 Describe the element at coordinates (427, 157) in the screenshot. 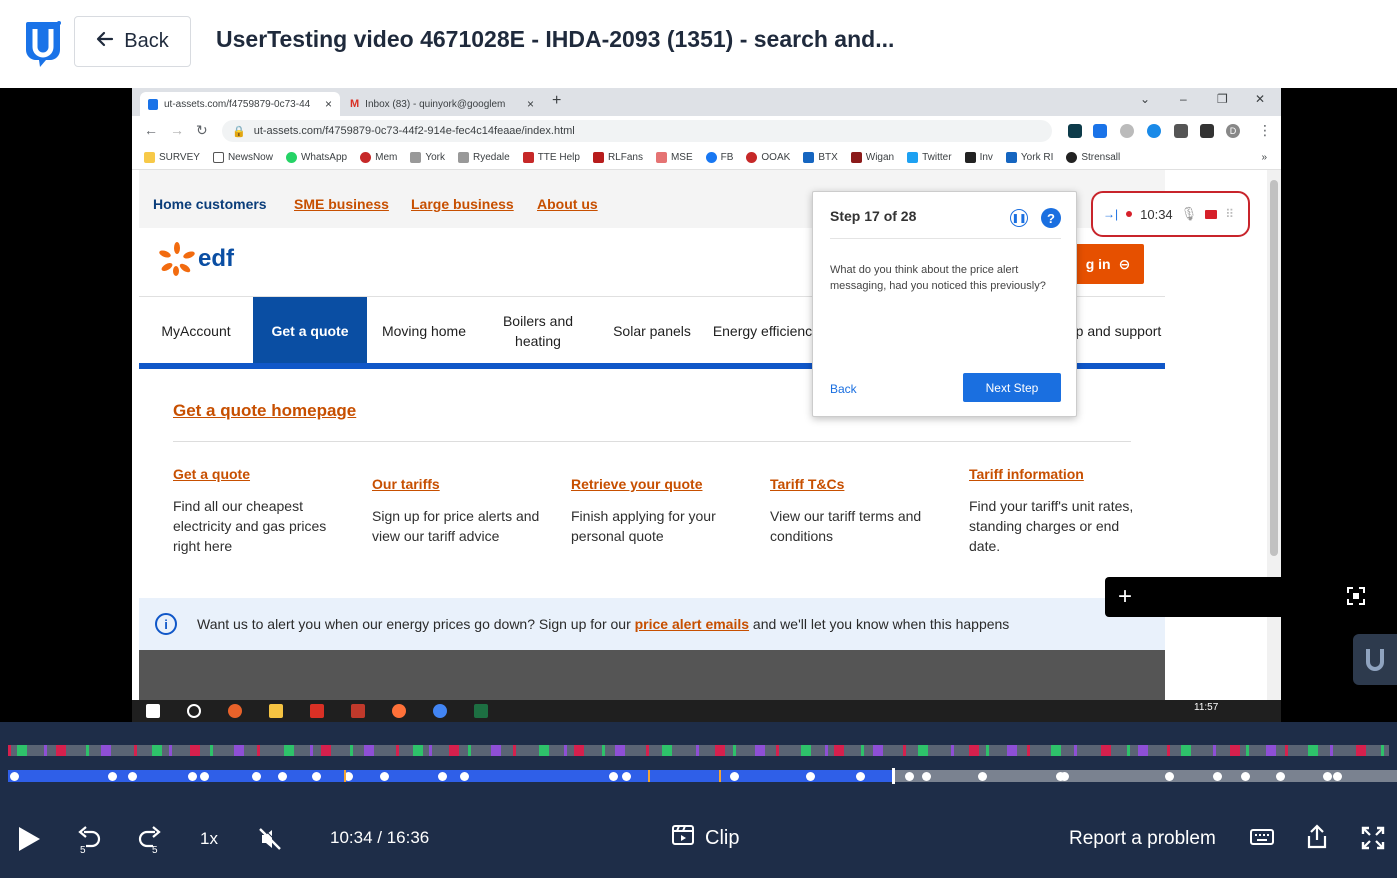

I see `bookmark: York` at that location.